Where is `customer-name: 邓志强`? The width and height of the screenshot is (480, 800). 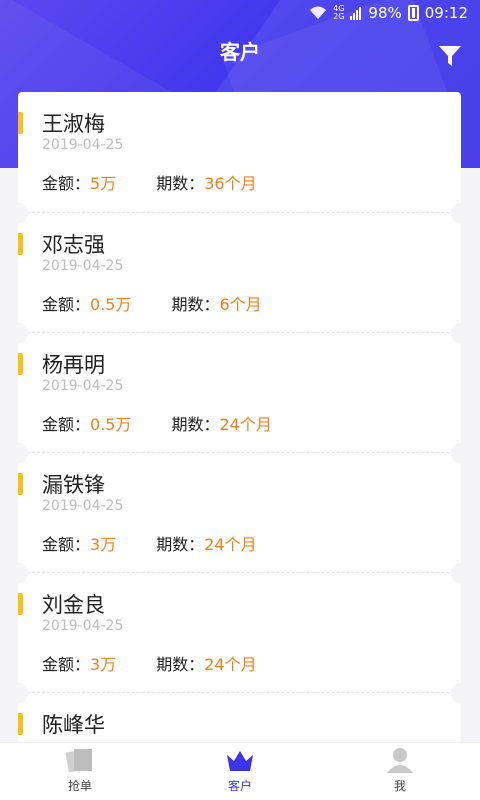
customer-name: 邓志强 is located at coordinates (73, 245).